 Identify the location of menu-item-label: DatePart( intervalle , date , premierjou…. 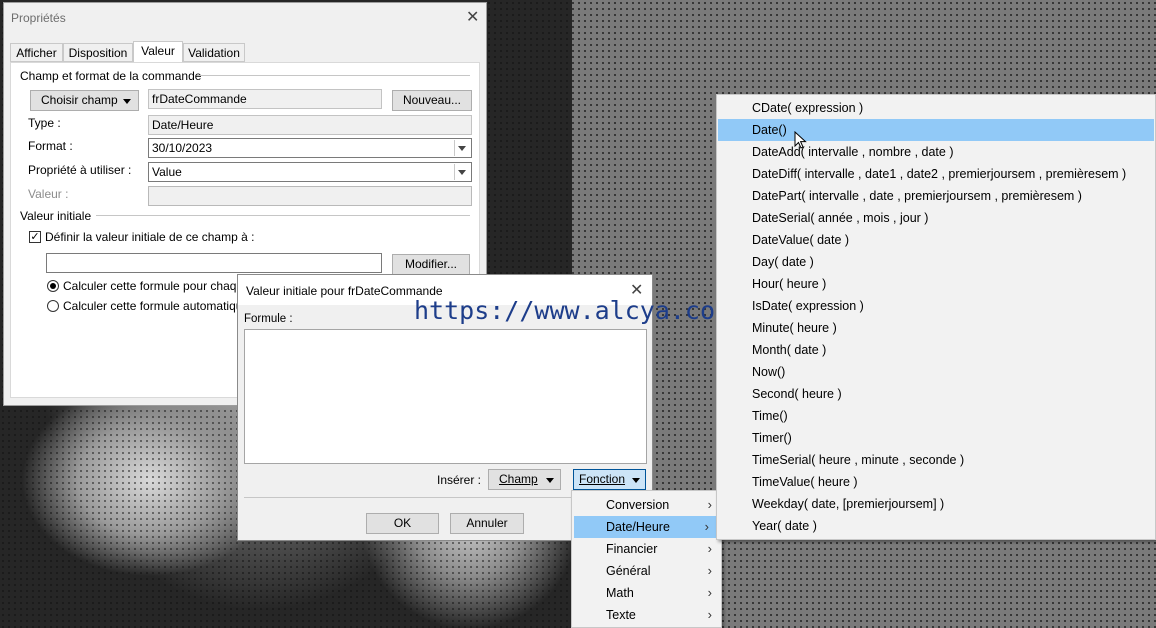
(917, 196).